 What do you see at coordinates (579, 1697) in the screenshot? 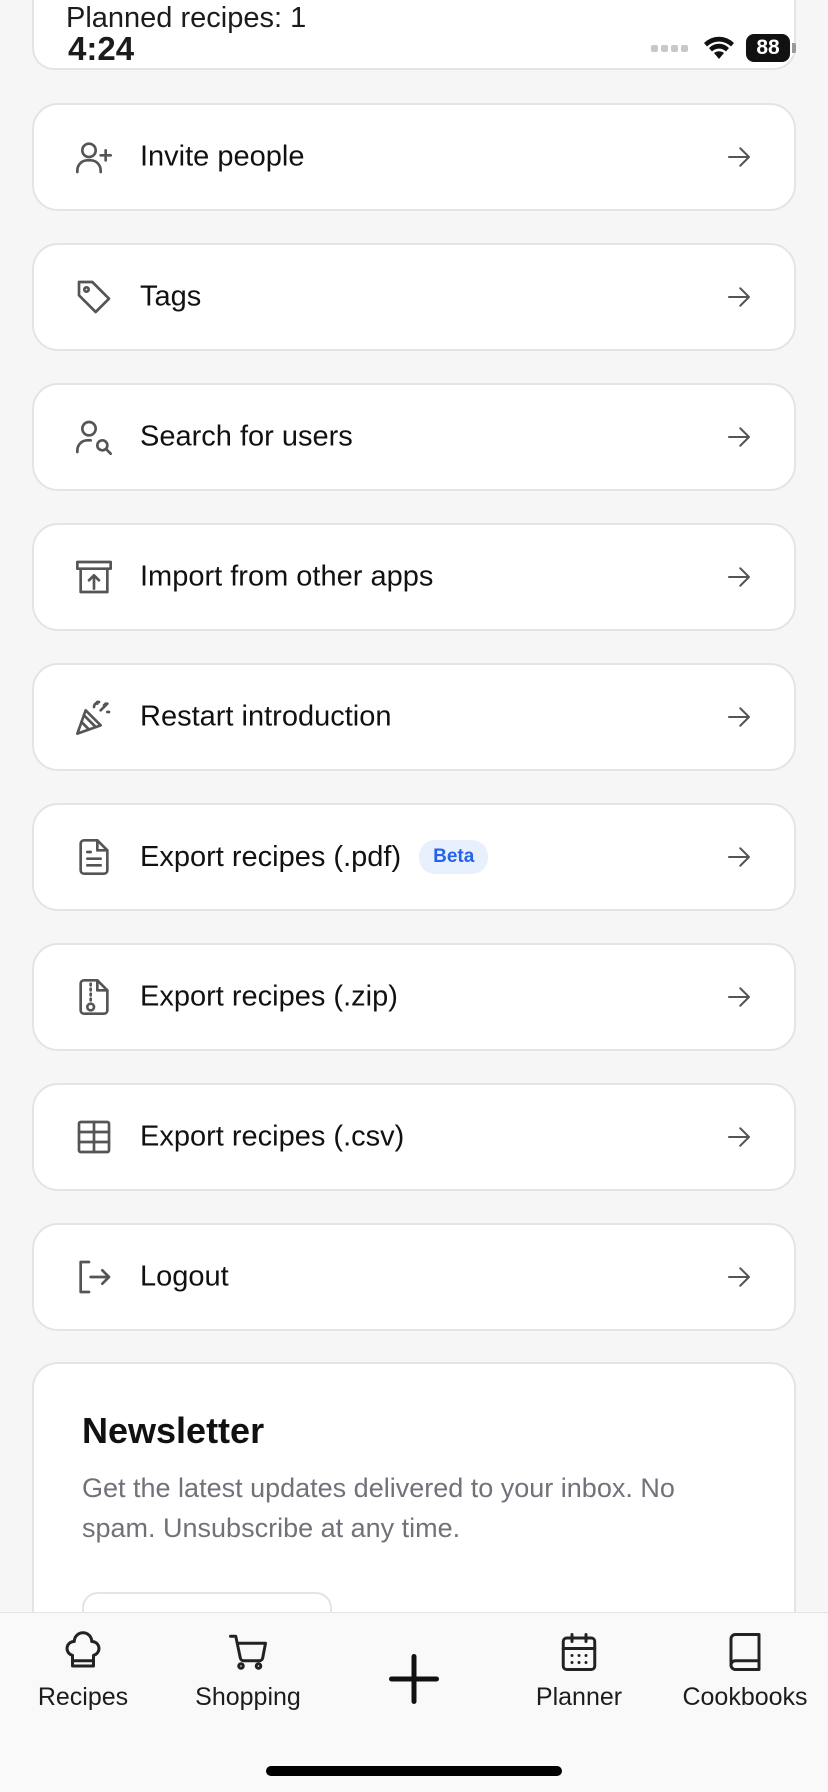
I see `tab-label: Planner` at bounding box center [579, 1697].